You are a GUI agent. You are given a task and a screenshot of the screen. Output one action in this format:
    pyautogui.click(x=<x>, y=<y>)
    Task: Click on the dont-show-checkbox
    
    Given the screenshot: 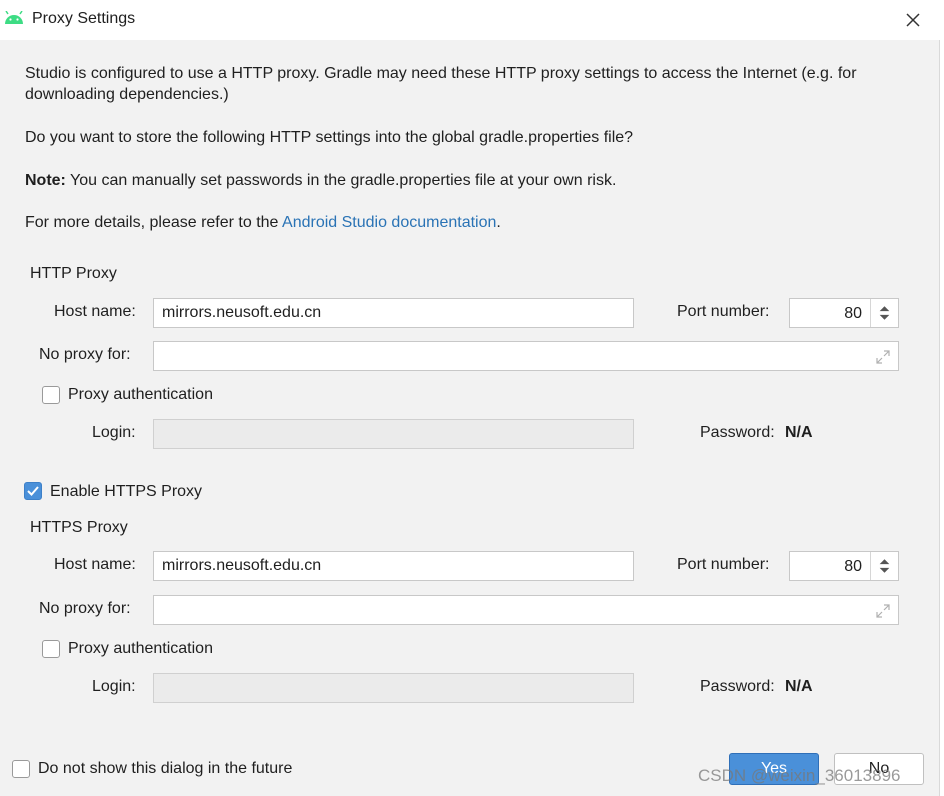 What is the action you would take?
    pyautogui.click(x=21, y=769)
    